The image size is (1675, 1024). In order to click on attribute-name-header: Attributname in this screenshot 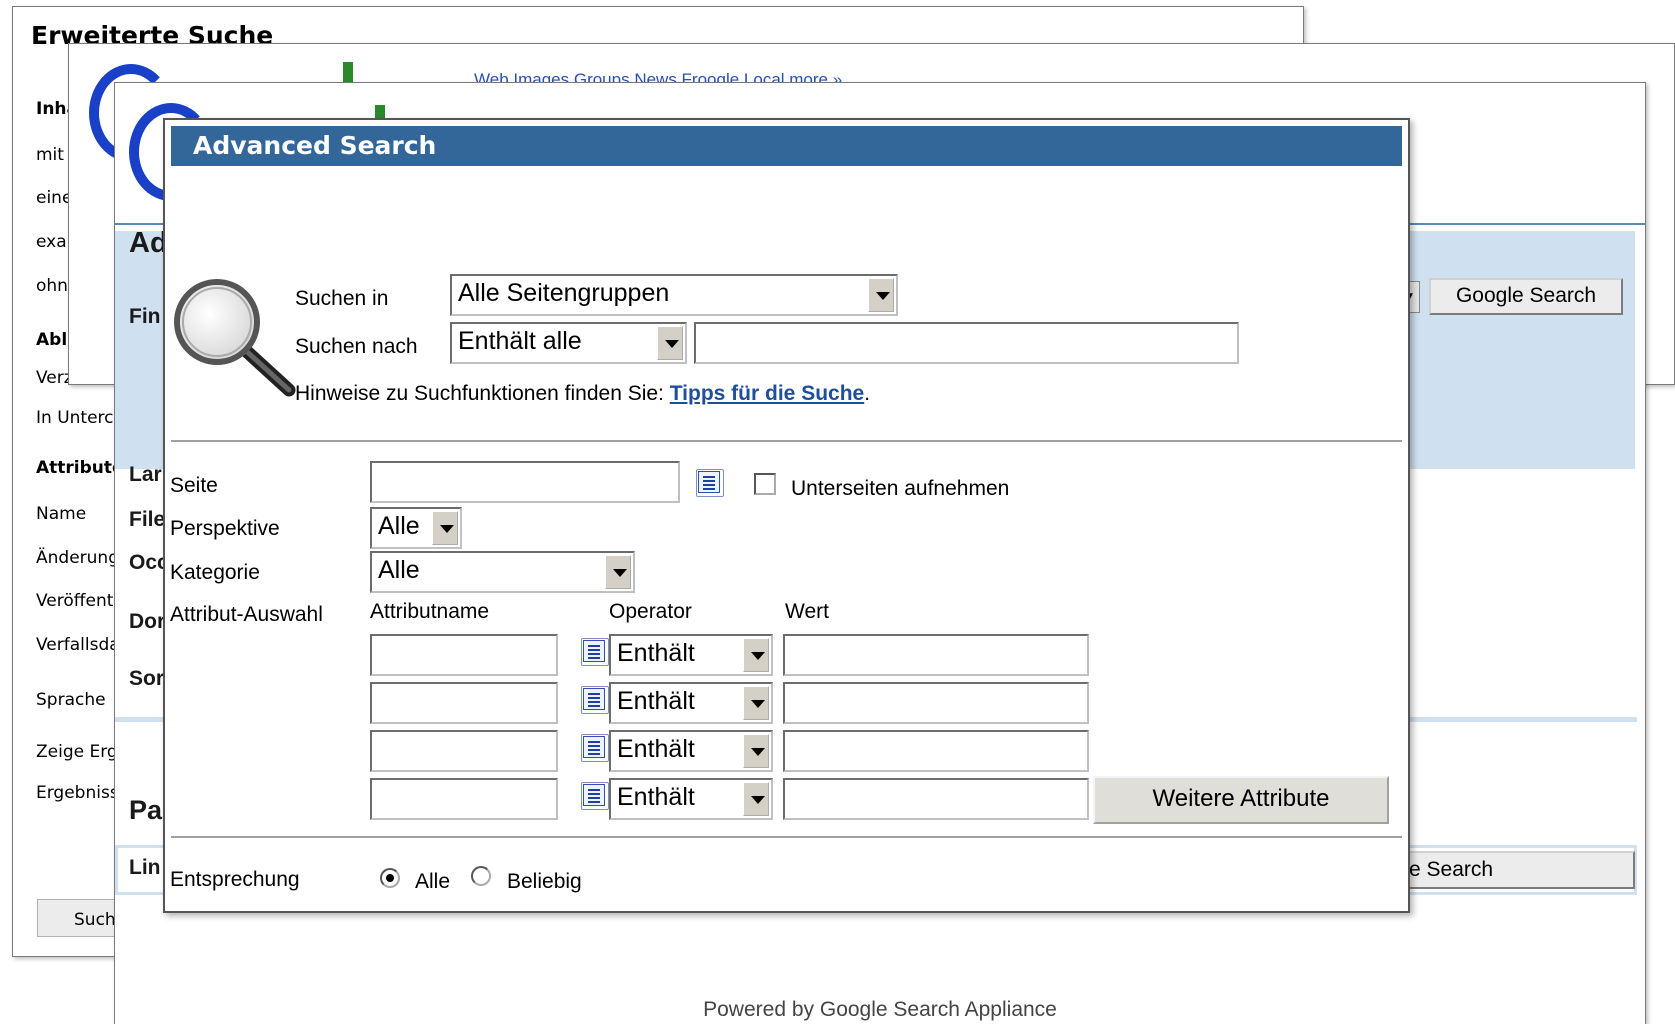, I will do `click(430, 611)`.